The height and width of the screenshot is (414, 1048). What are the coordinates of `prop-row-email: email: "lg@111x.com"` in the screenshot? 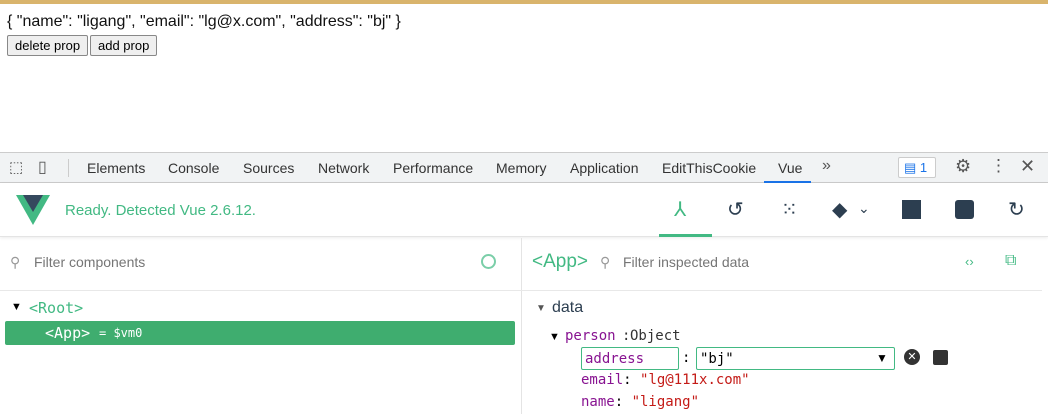 It's located at (665, 380).